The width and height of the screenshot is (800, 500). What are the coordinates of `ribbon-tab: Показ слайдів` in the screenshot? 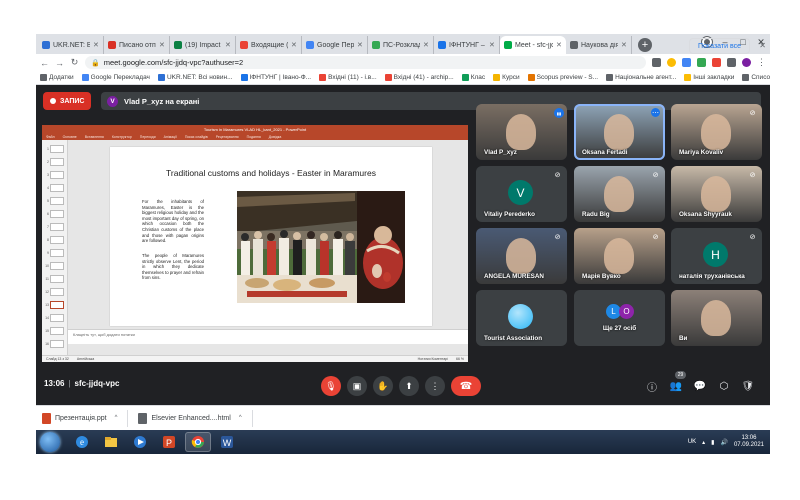 It's located at (196, 137).